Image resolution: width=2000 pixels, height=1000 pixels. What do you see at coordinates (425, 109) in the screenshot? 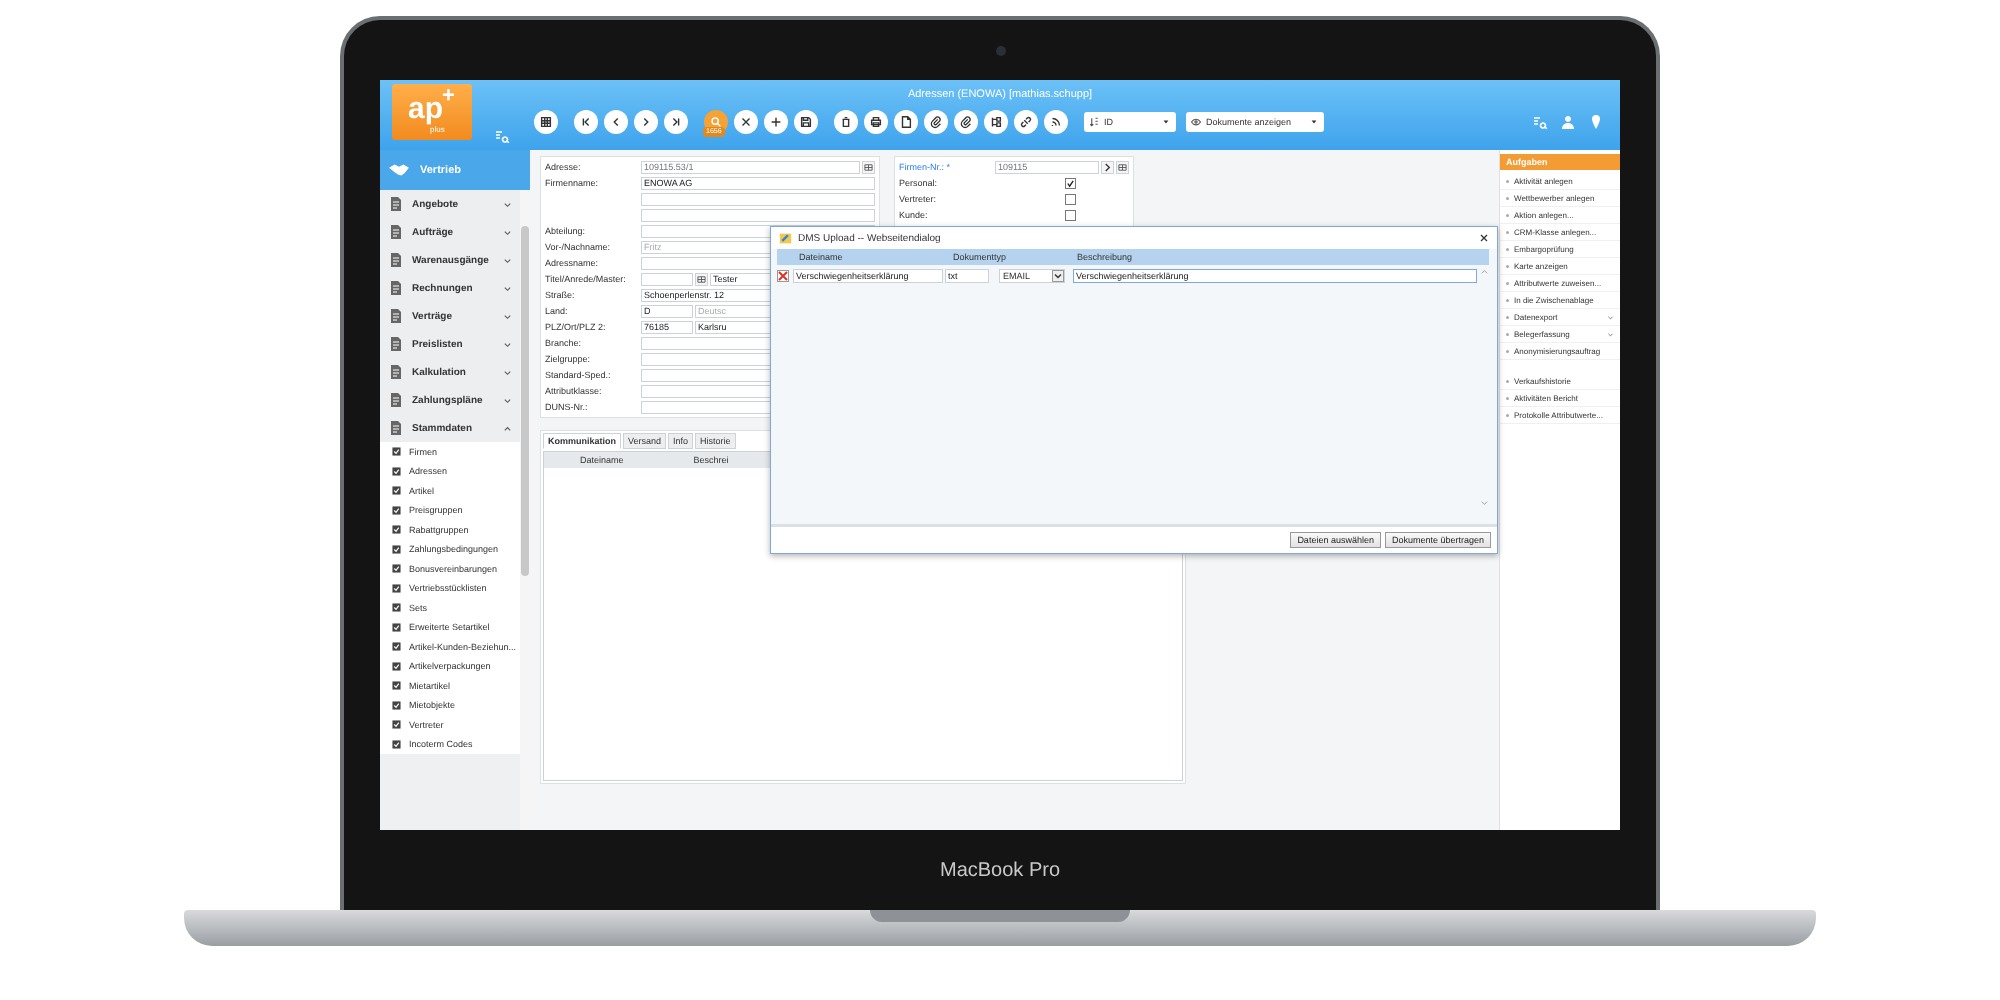
I see `logo-text: ap` at bounding box center [425, 109].